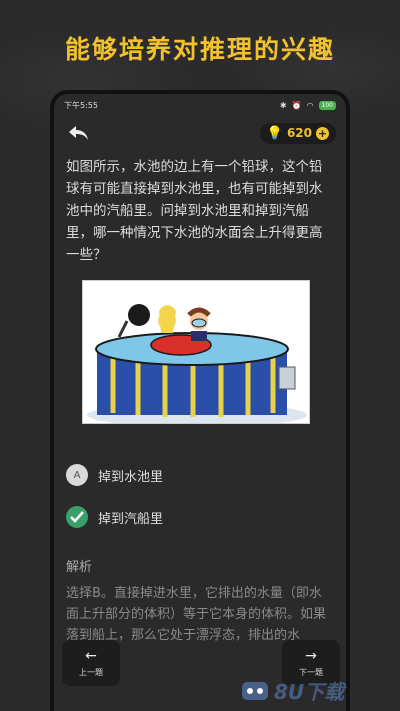 This screenshot has height=711, width=400. I want to click on arrow-right-icon: →, so click(311, 655).